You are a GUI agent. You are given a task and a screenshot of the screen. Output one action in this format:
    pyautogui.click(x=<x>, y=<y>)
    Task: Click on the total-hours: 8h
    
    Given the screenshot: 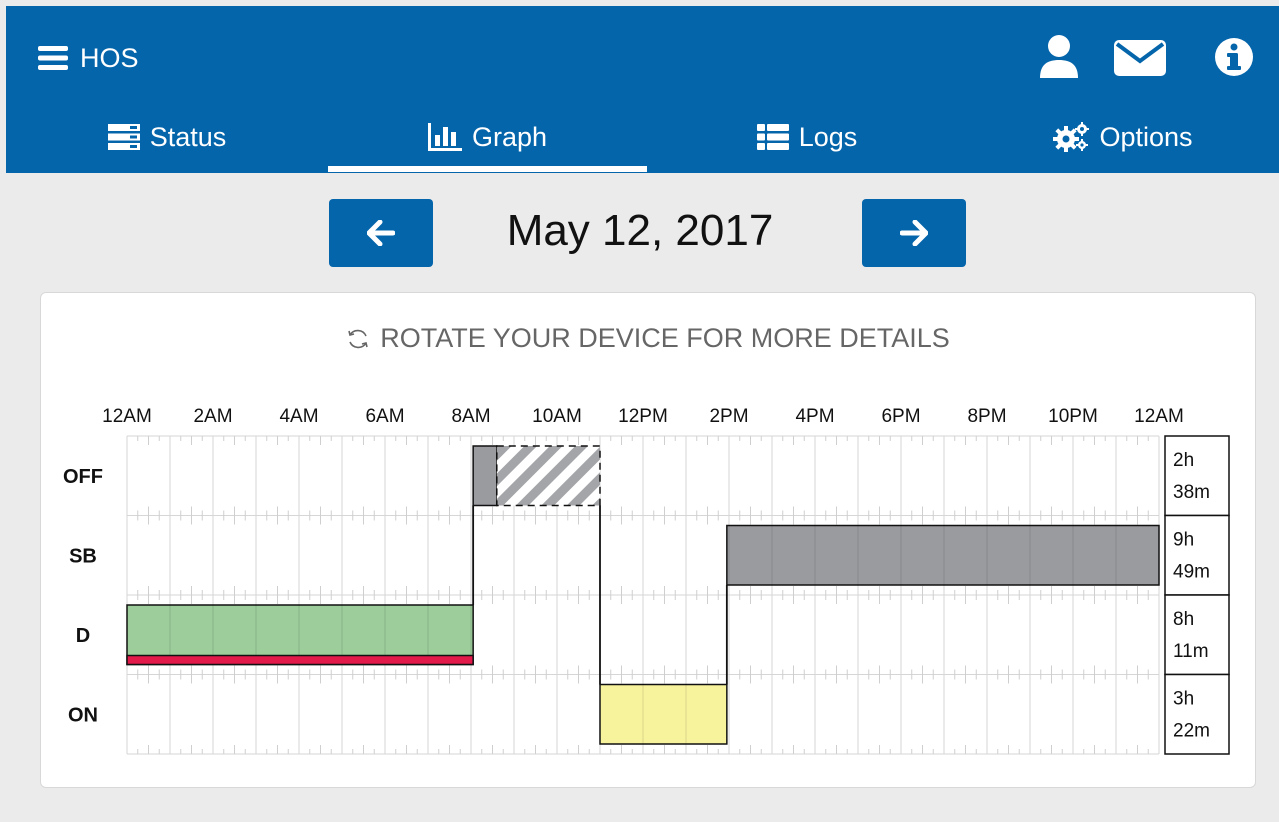 What is the action you would take?
    pyautogui.click(x=1183, y=619)
    